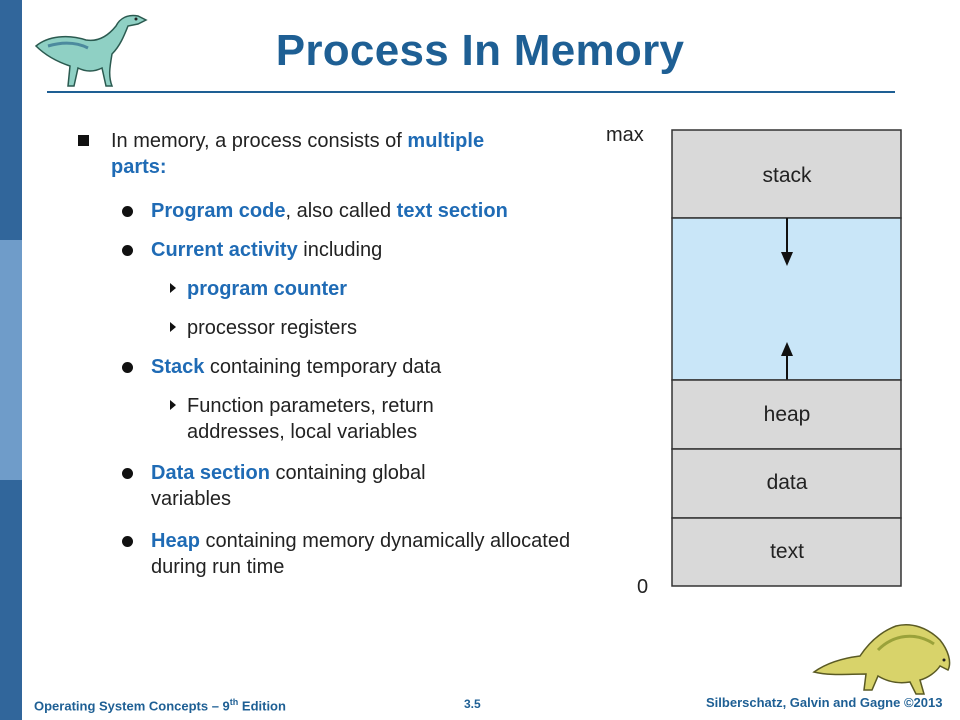 The height and width of the screenshot is (720, 960). What do you see at coordinates (824, 702) in the screenshot?
I see `footer-copyright: Silberschatz, Galvin and Gagne ©2013` at bounding box center [824, 702].